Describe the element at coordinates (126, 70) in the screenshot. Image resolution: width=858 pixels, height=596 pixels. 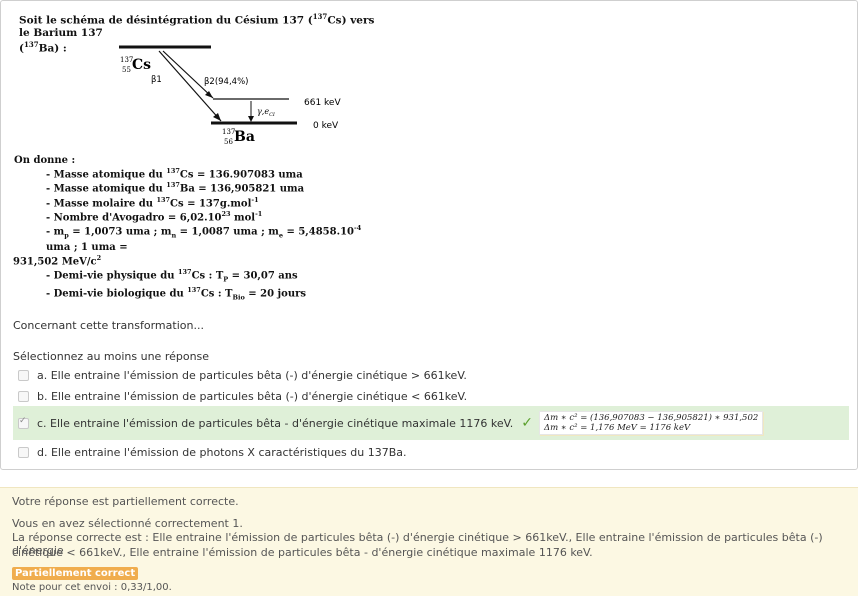
I see `cs-atomic-number: 55` at that location.